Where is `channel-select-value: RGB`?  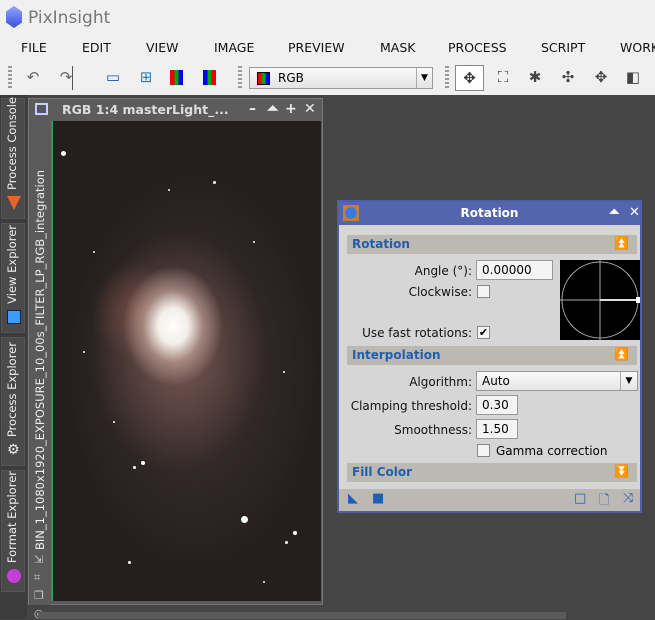 channel-select-value: RGB is located at coordinates (291, 78).